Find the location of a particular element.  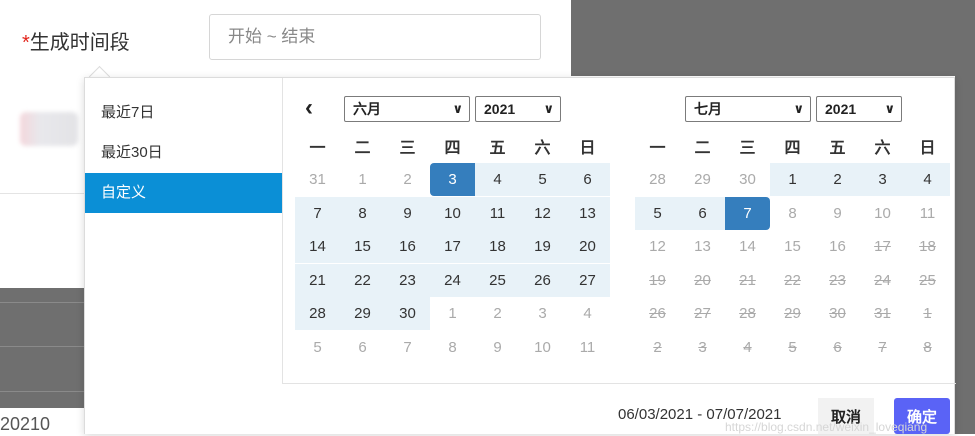

range-item: 最近7日 is located at coordinates (183, 113).